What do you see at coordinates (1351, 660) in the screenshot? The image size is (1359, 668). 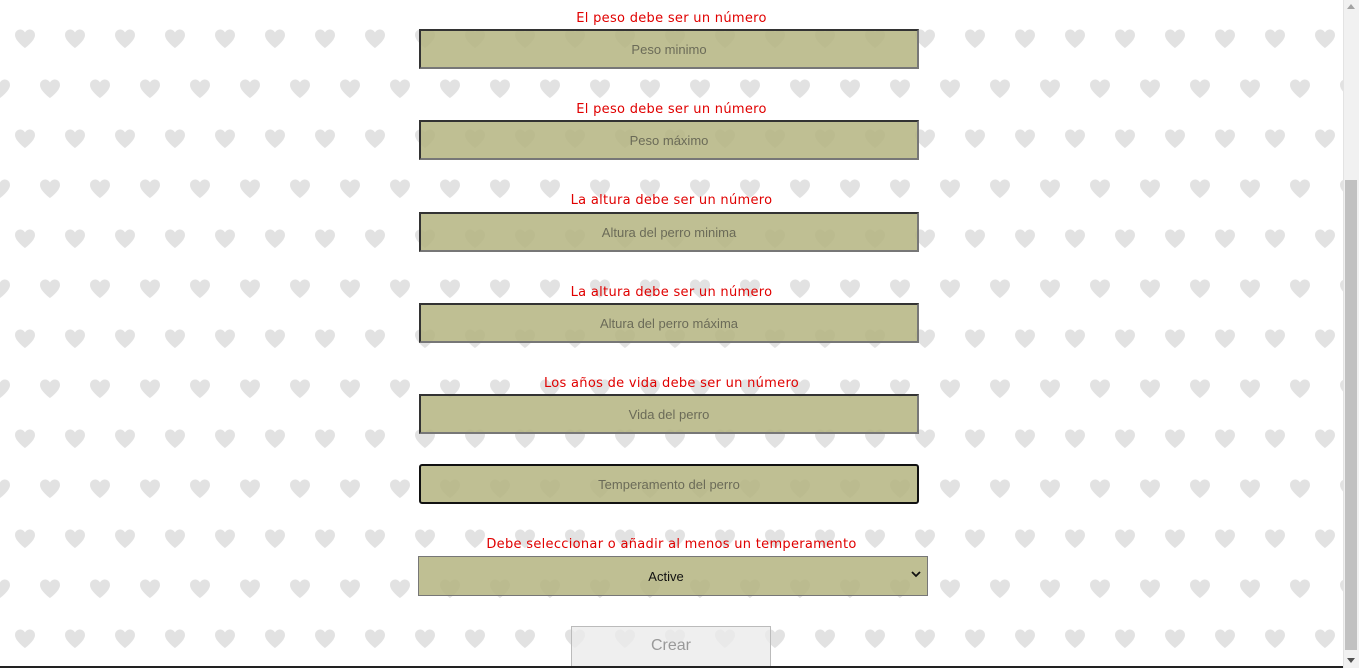 I see `scroll-down-arrow-icon` at bounding box center [1351, 660].